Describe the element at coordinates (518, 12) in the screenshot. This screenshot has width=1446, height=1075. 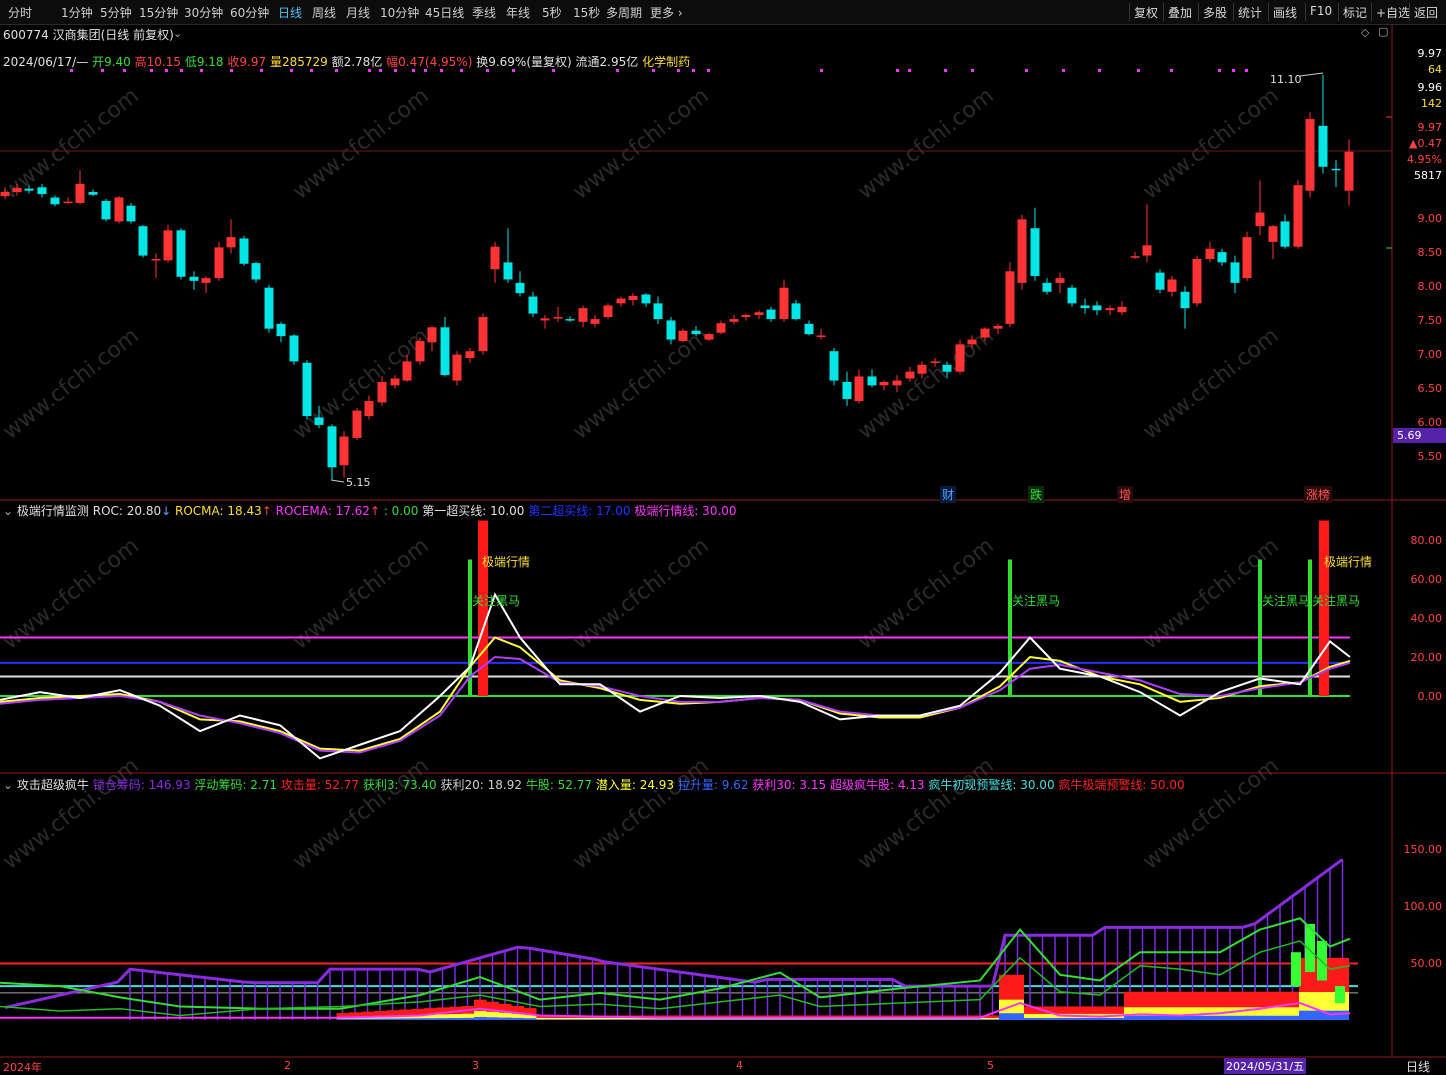
I see `period-tab-12: 年线` at that location.